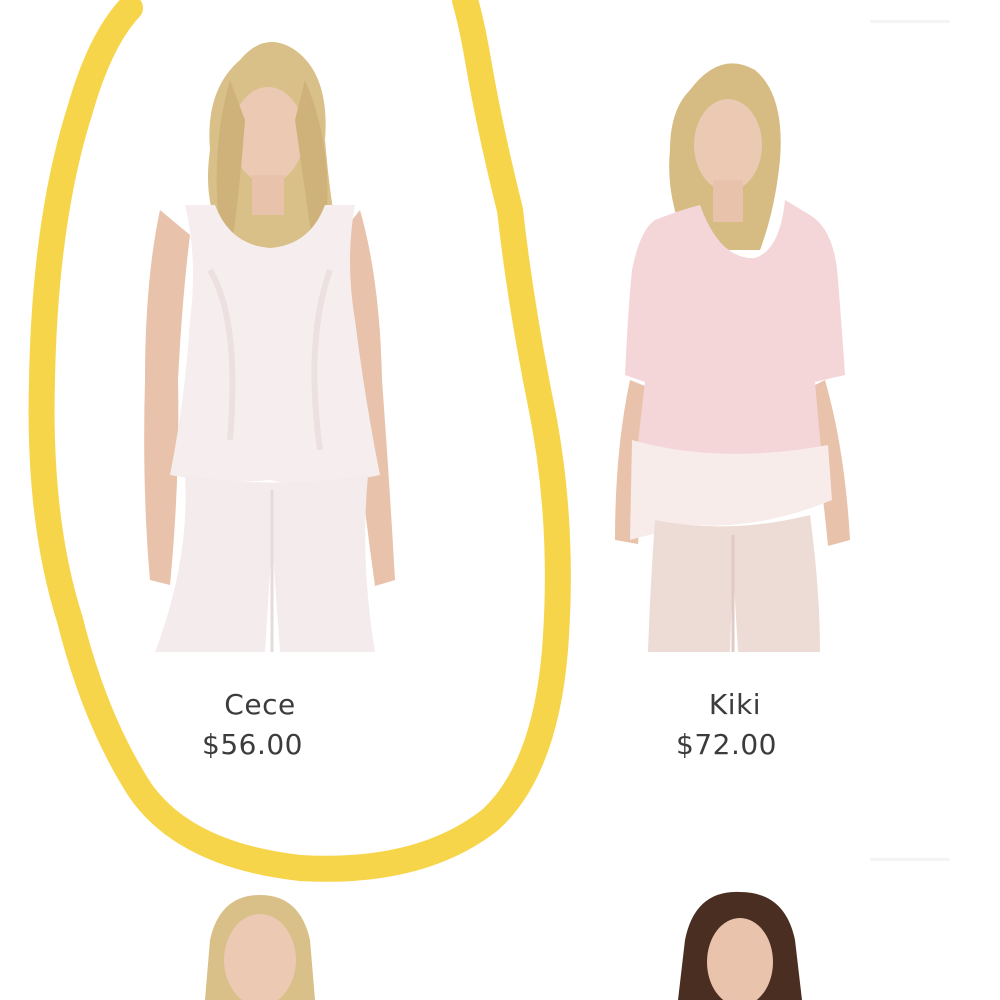 The image size is (1000, 1000). What do you see at coordinates (252, 744) in the screenshot?
I see `product-price: $56.00` at bounding box center [252, 744].